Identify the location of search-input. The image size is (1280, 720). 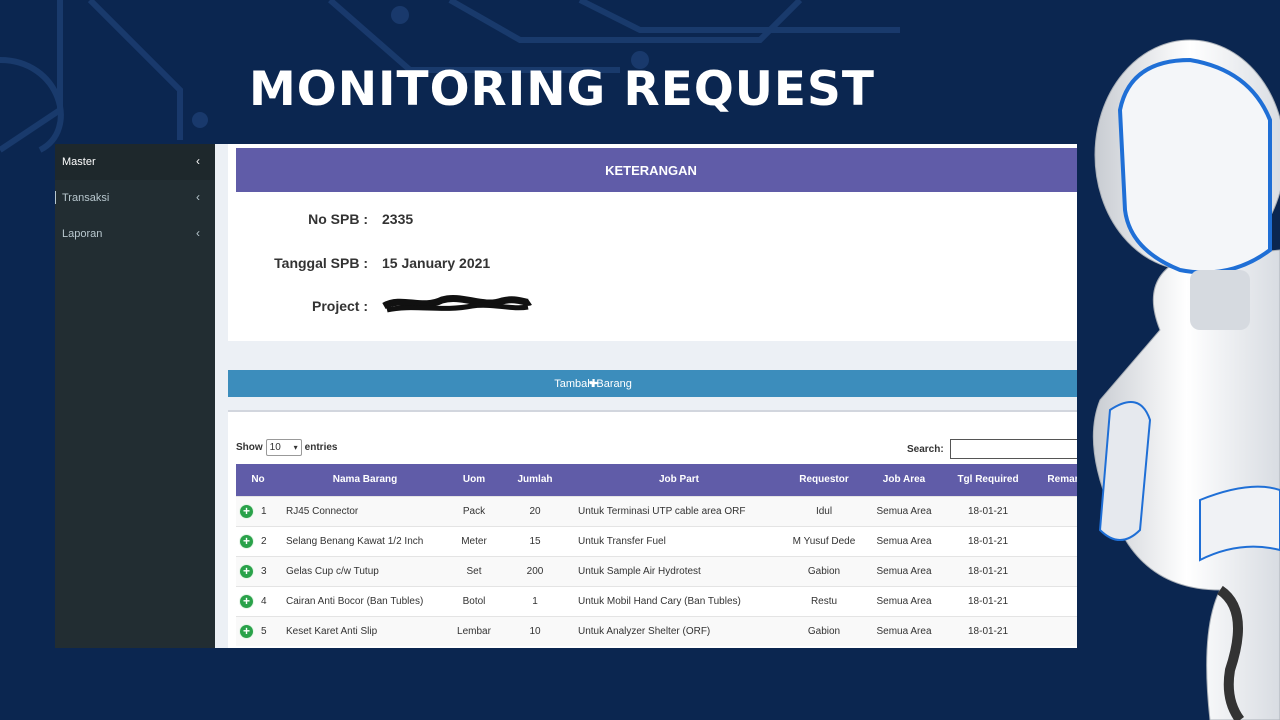
(1013, 449).